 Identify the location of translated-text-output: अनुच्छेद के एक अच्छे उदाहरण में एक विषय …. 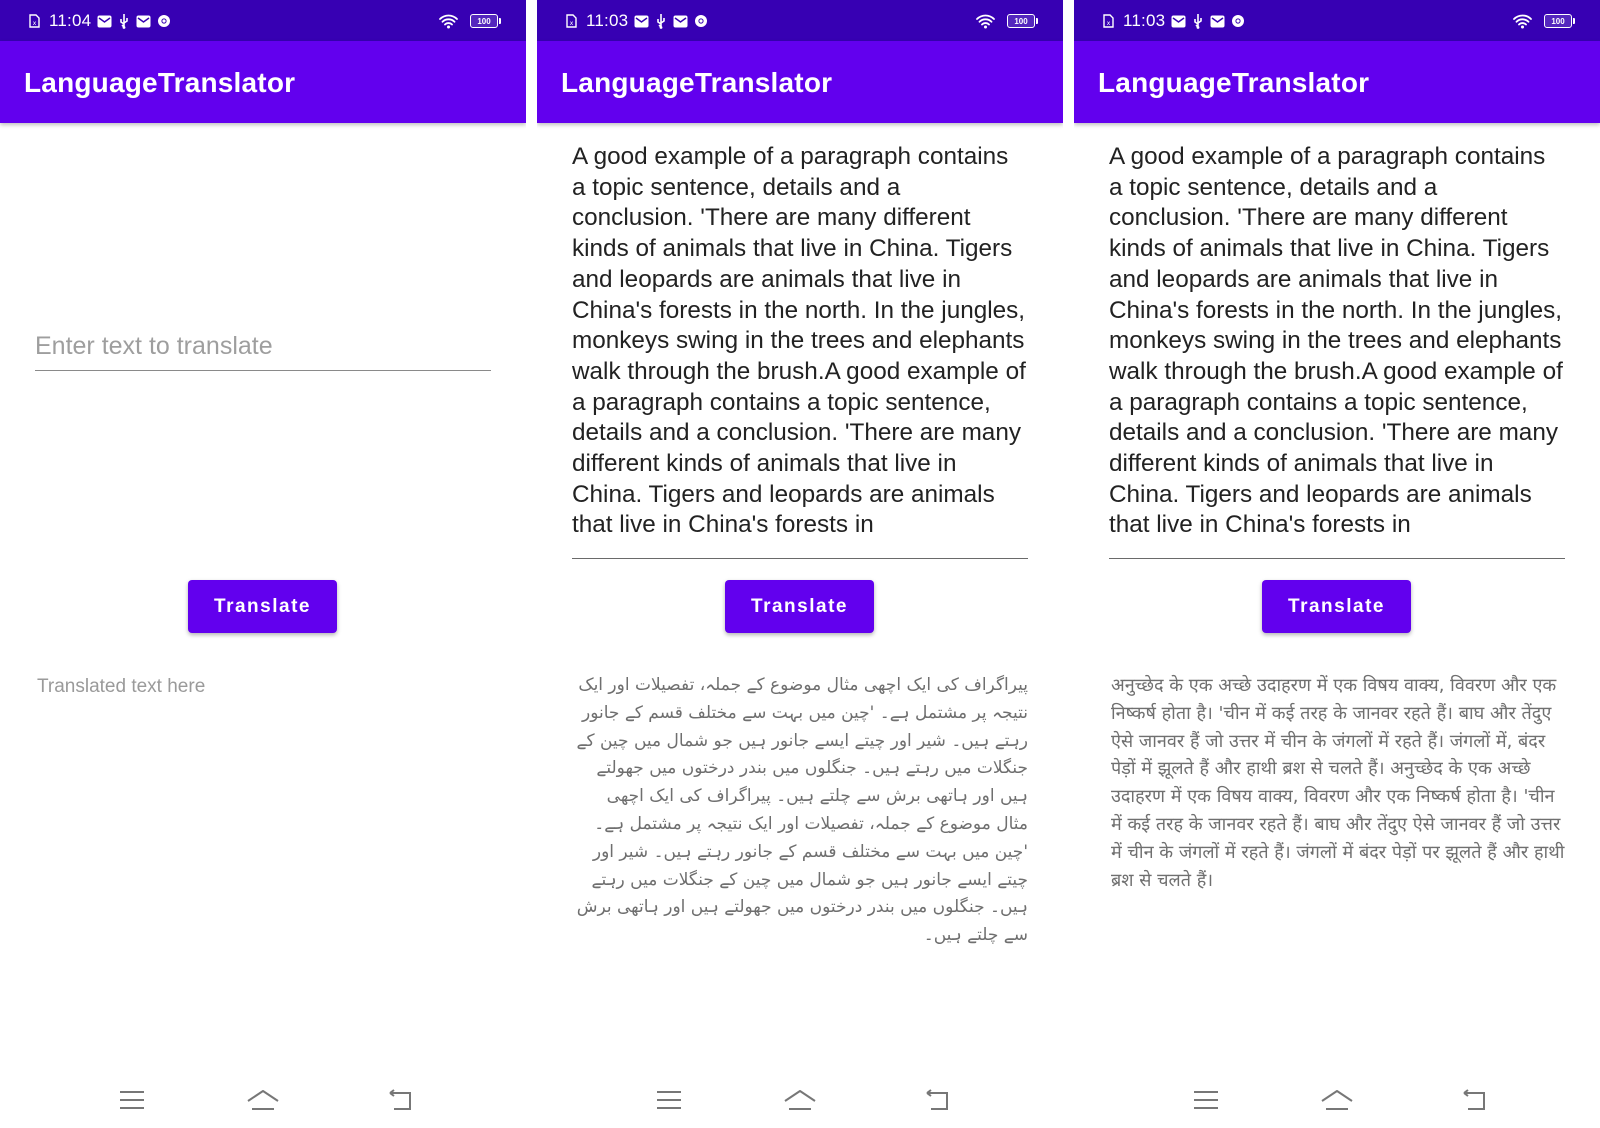
(1338, 783).